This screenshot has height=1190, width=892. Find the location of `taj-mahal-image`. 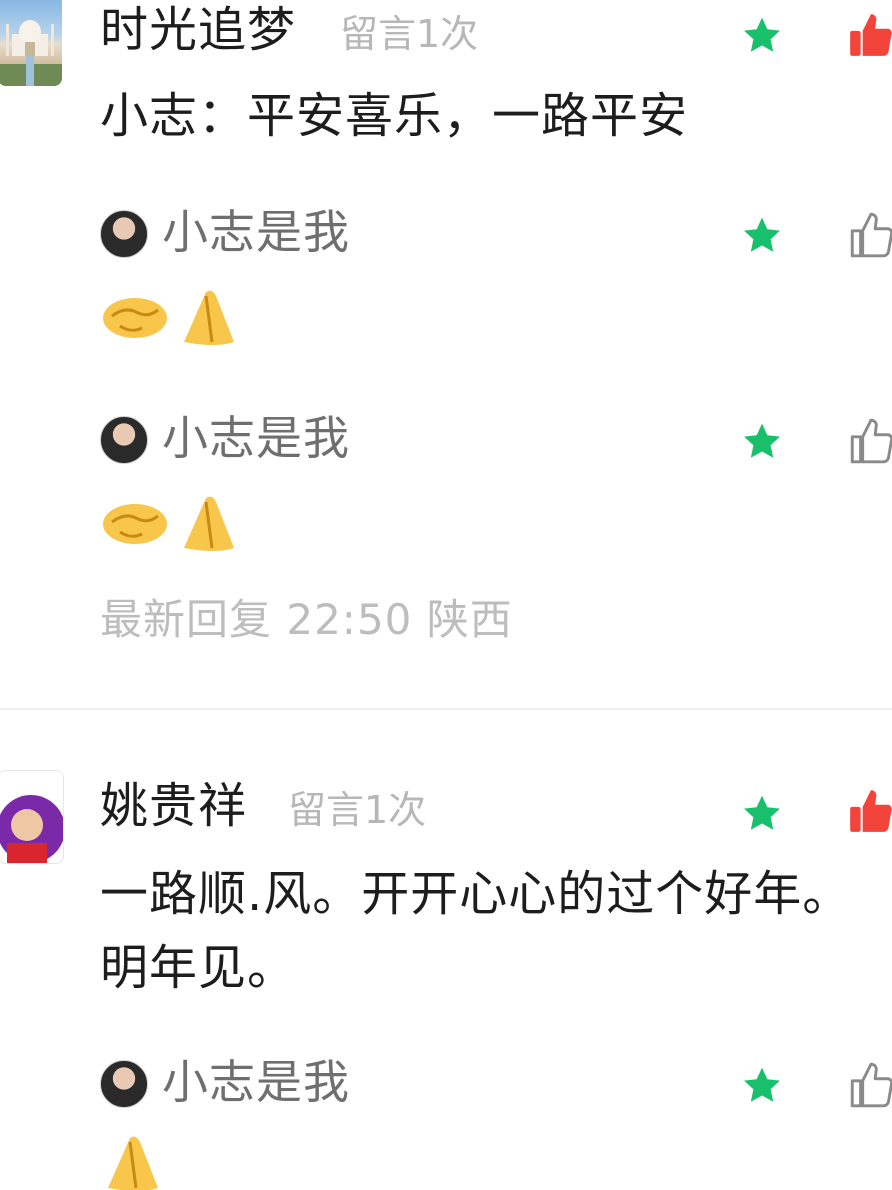

taj-mahal-image is located at coordinates (31, 53).